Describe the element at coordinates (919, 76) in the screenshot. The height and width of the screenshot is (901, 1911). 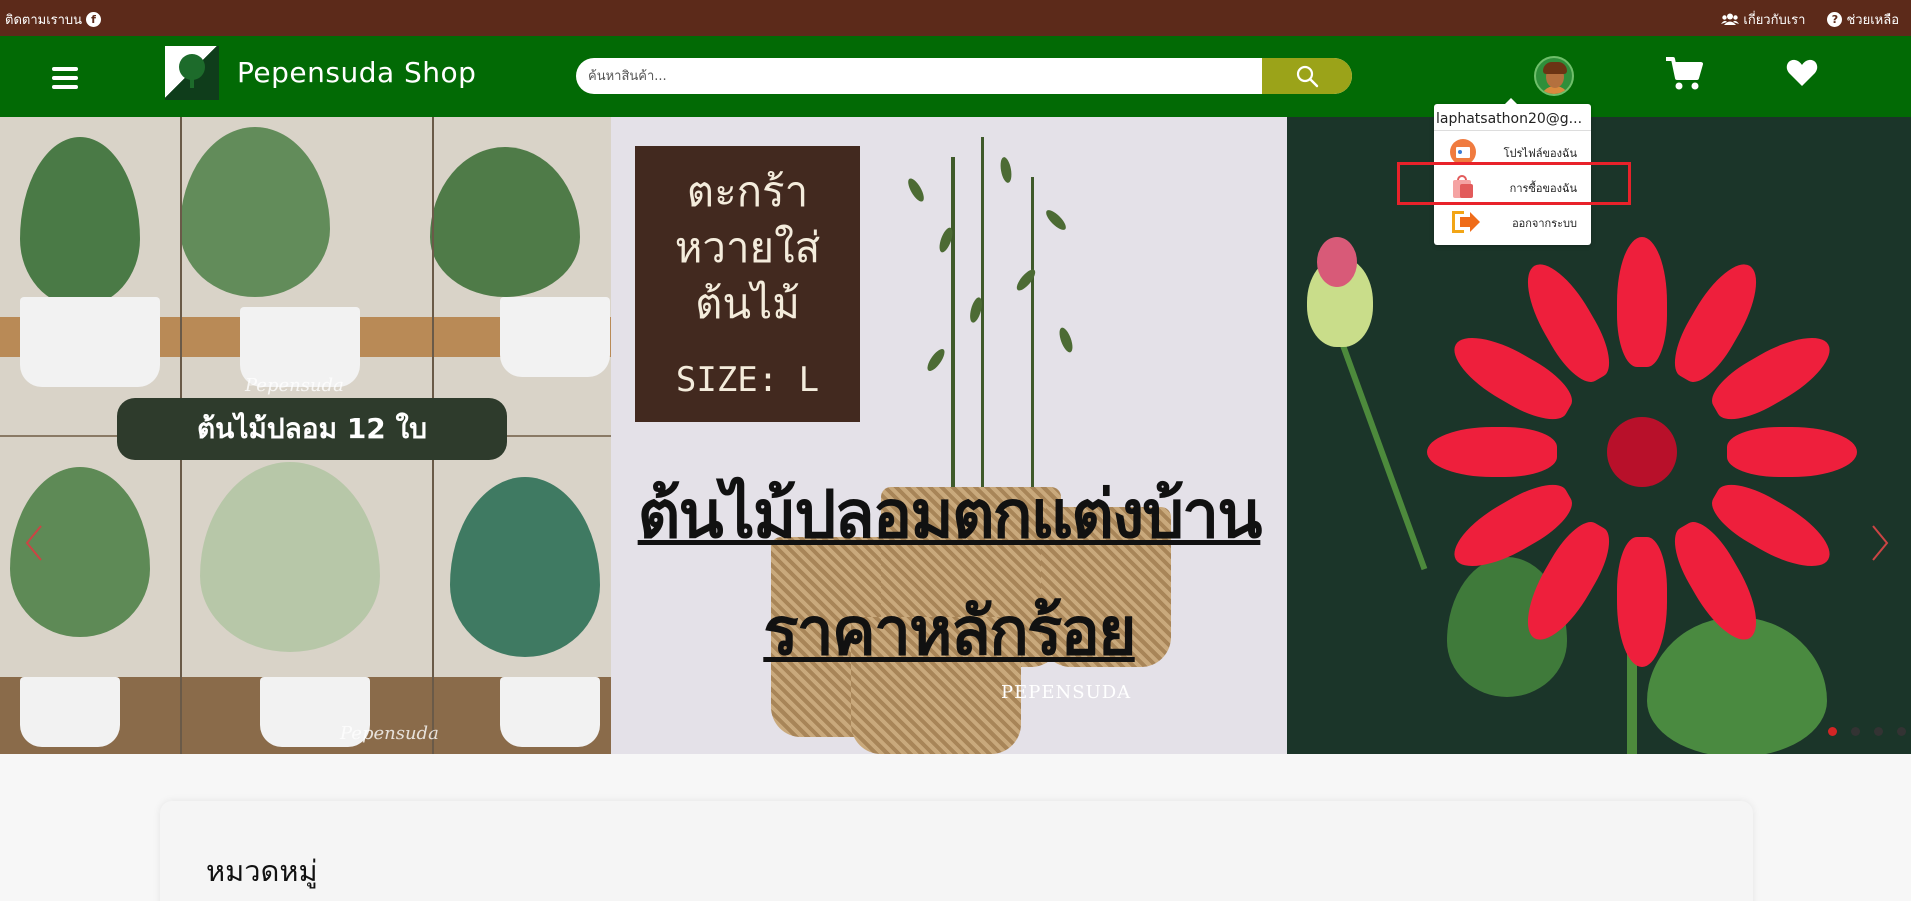
I see `search-input` at that location.